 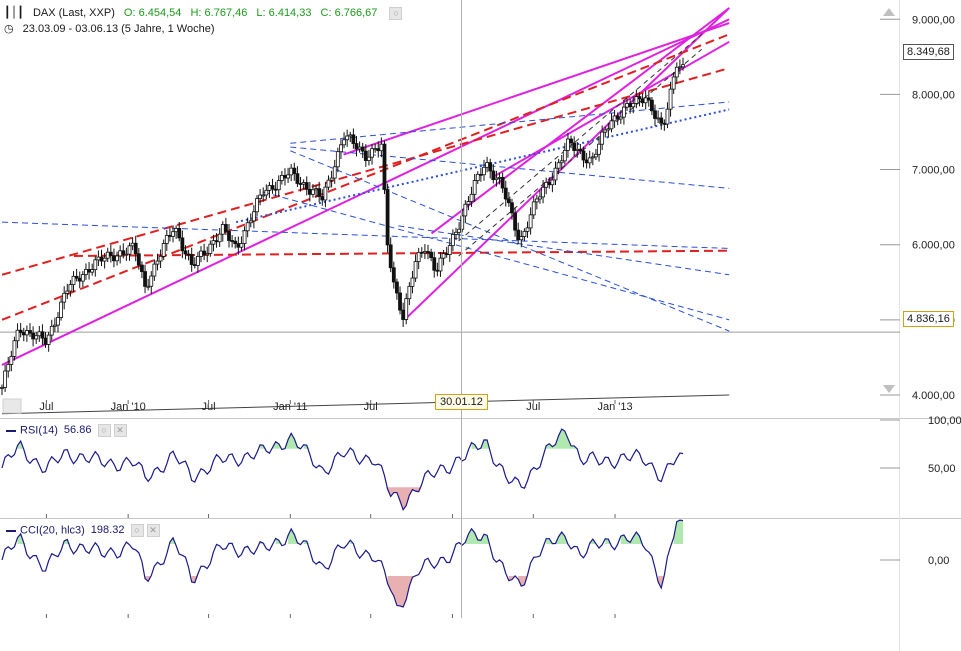 What do you see at coordinates (396, 13) in the screenshot?
I see `settings-icon: ○` at bounding box center [396, 13].